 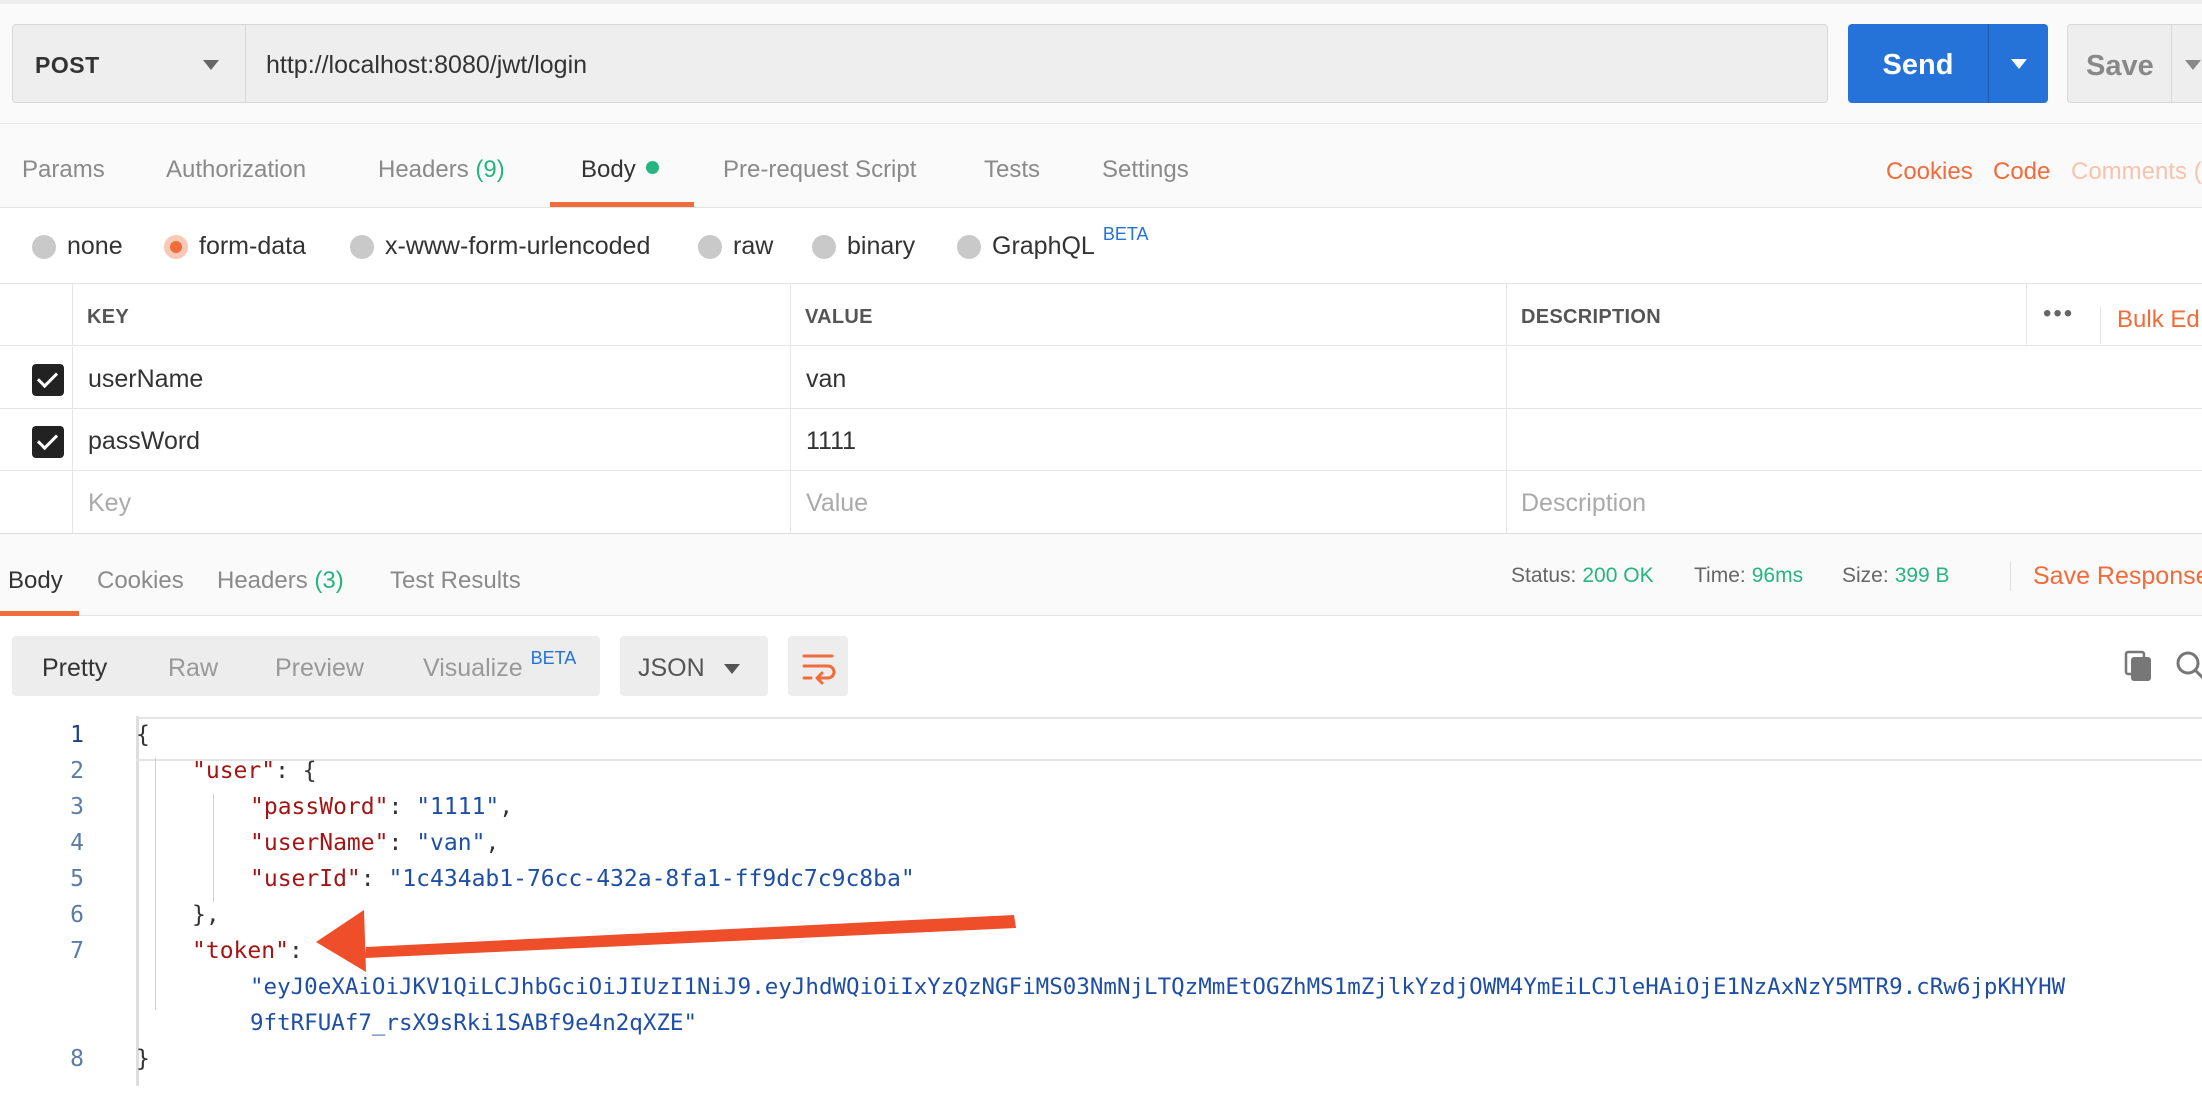 I want to click on header-description: DESCRIPTION, so click(x=1767, y=314).